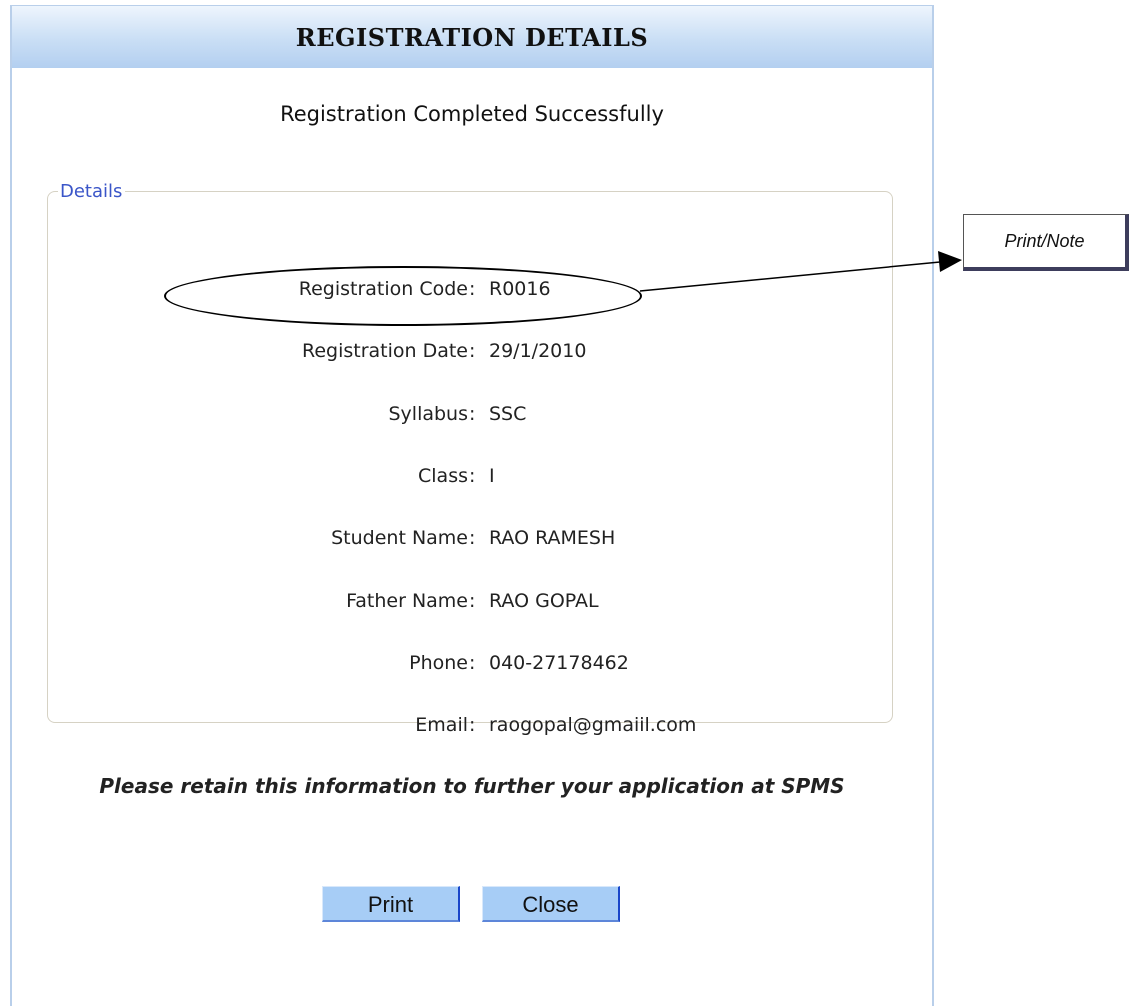 Image resolution: width=1134 pixels, height=1006 pixels. What do you see at coordinates (800, 271) in the screenshot?
I see `annotation-arrow` at bounding box center [800, 271].